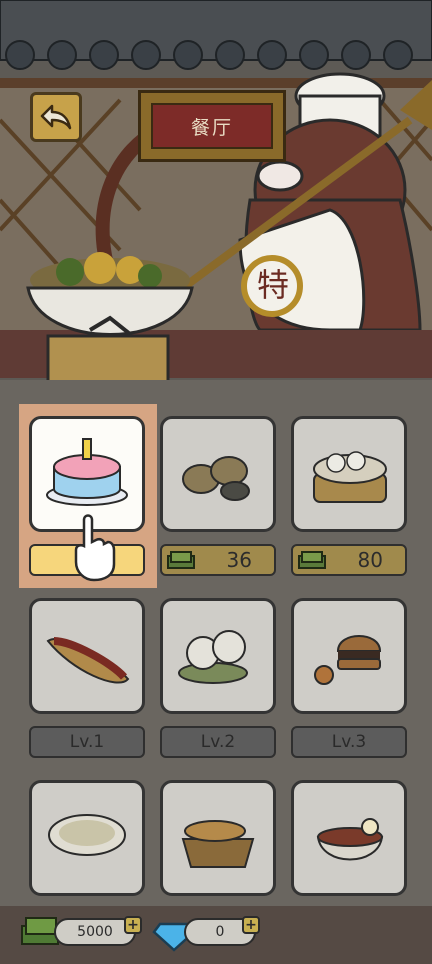 Image resolution: width=432 pixels, height=964 pixels. I want to click on level-label-hamburger: Lv.3, so click(349, 742).